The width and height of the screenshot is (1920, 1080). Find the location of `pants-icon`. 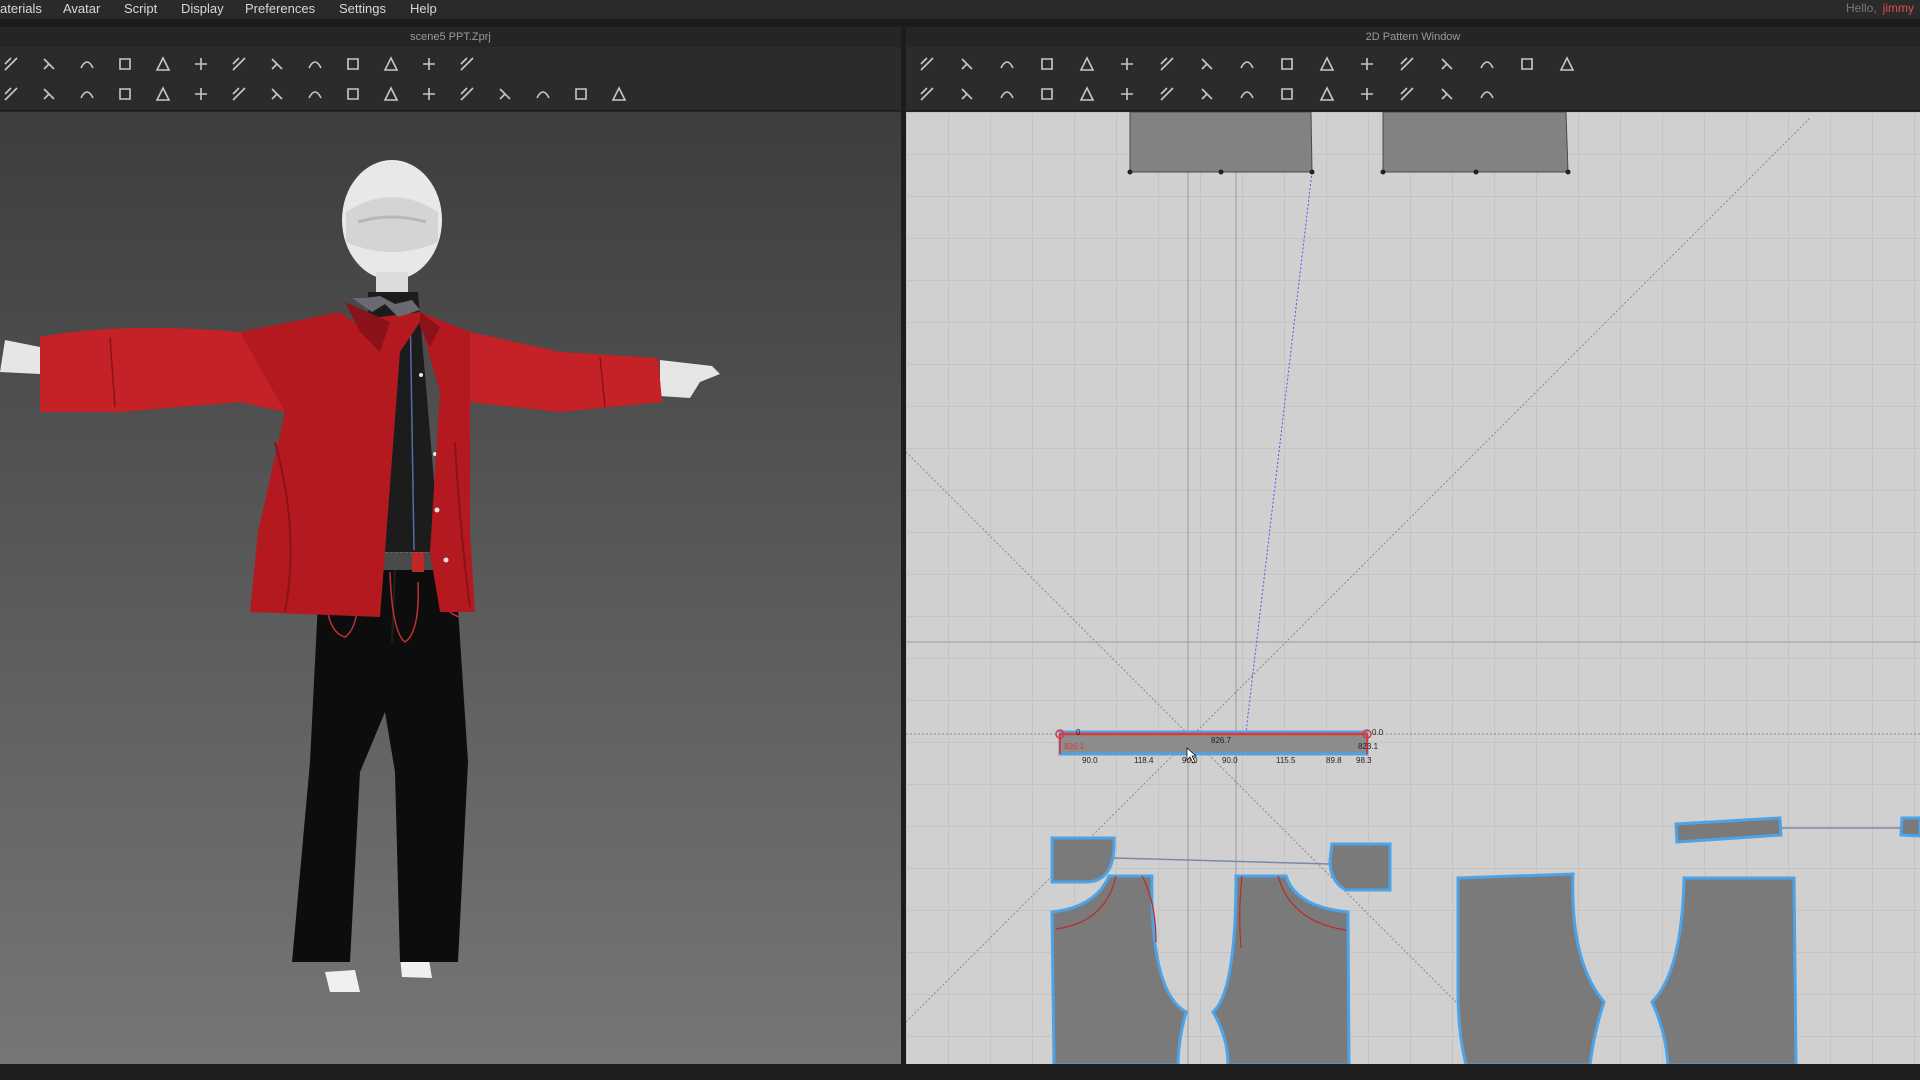

pants-icon is located at coordinates (353, 64).